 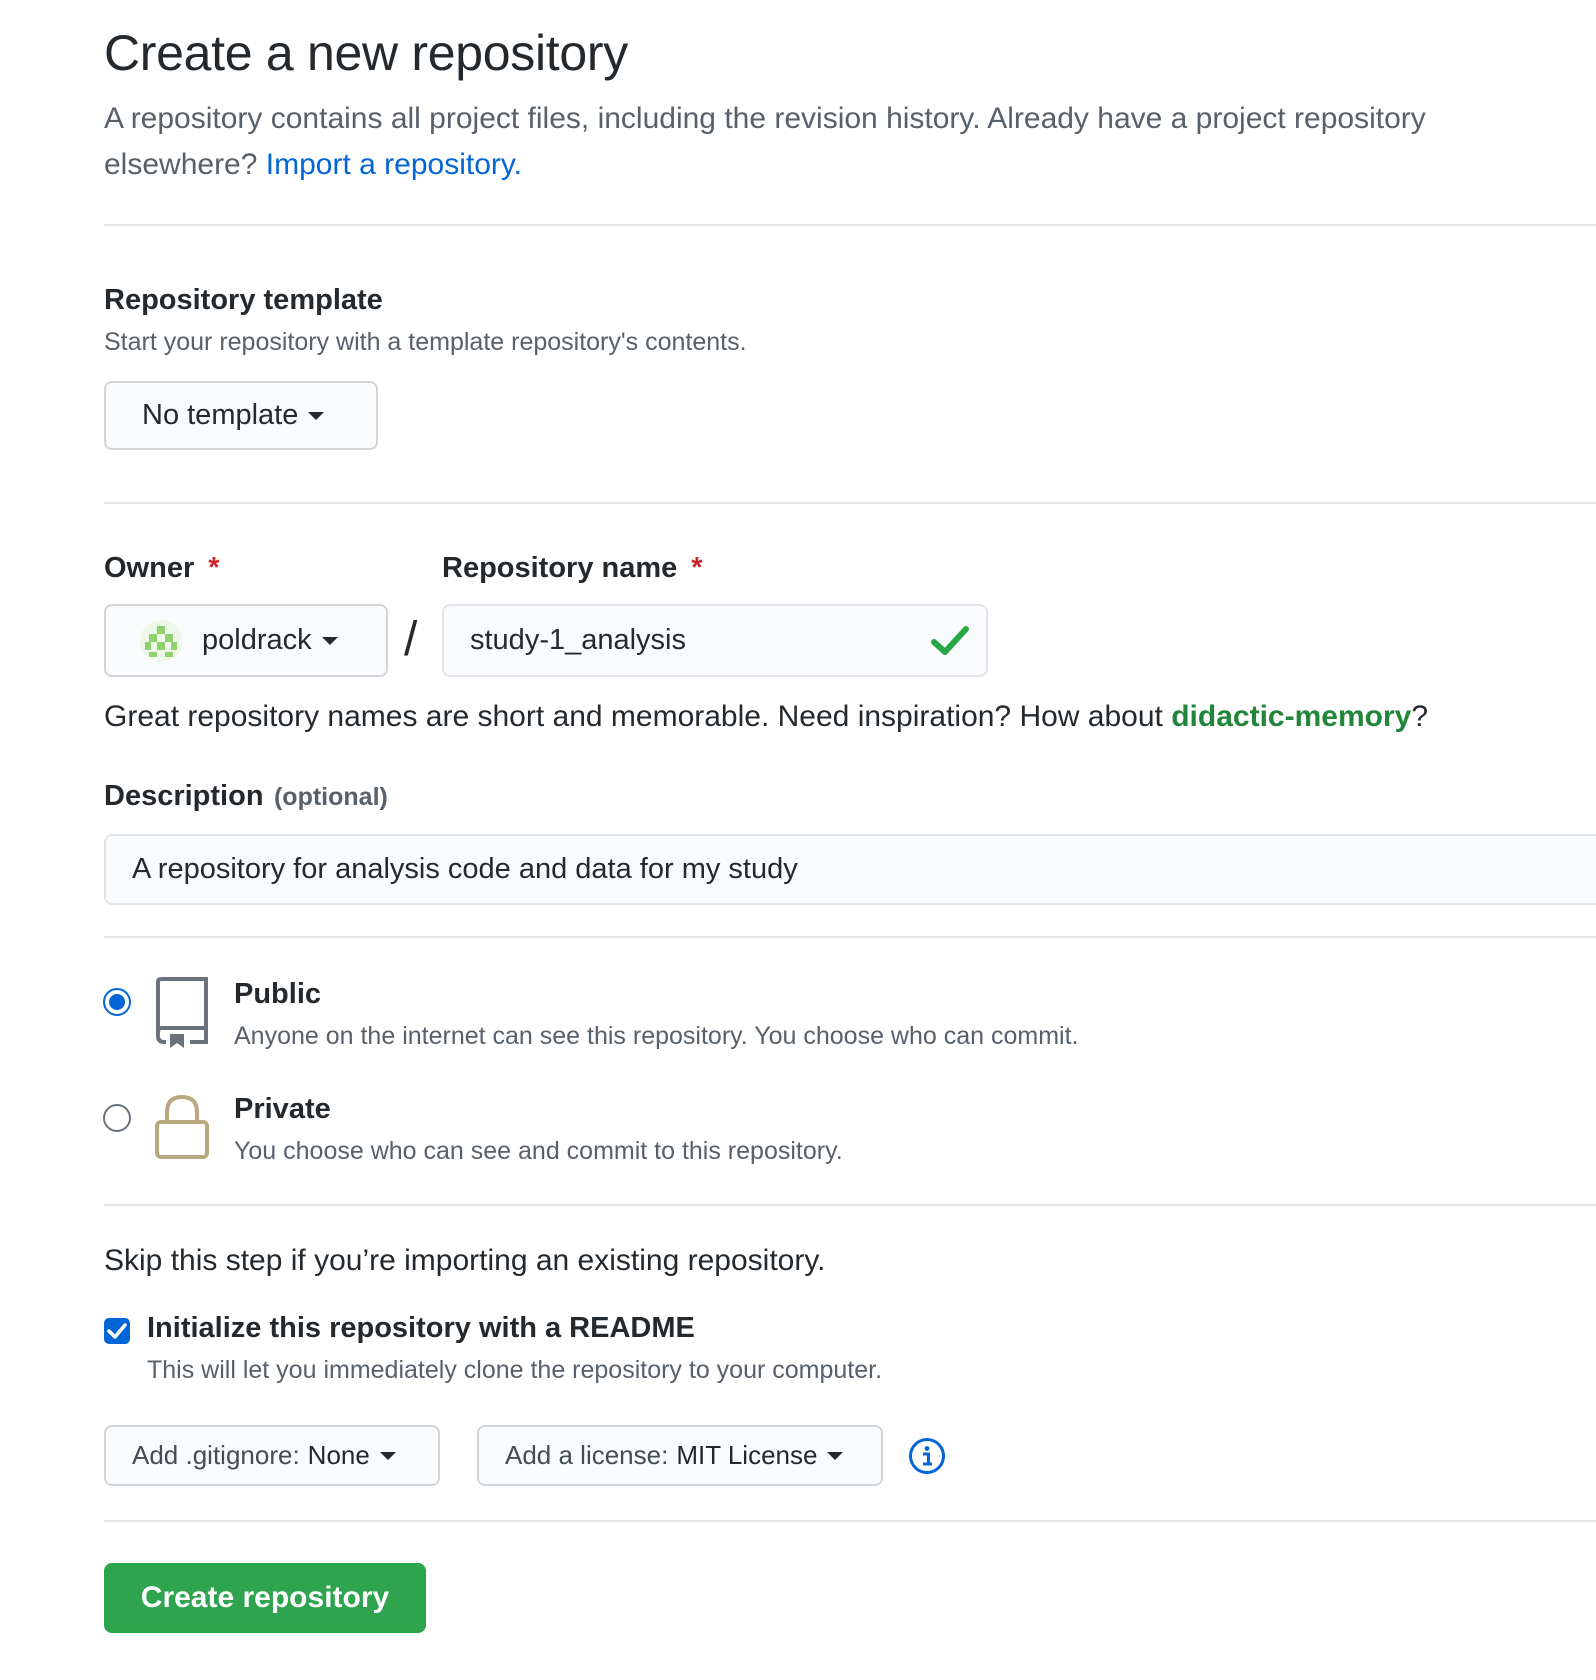 I want to click on license-select-button: Add a license: MIT License, so click(x=680, y=1455).